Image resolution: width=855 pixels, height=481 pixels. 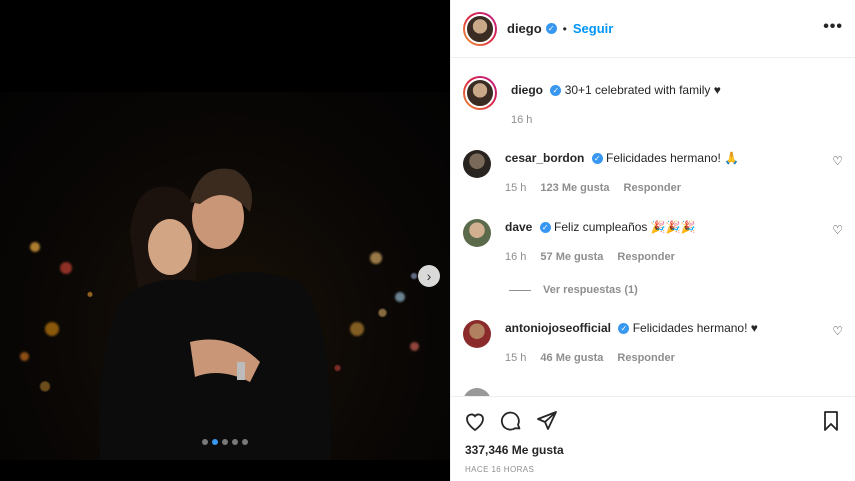 What do you see at coordinates (831, 421) in the screenshot?
I see `bookmark-icon` at bounding box center [831, 421].